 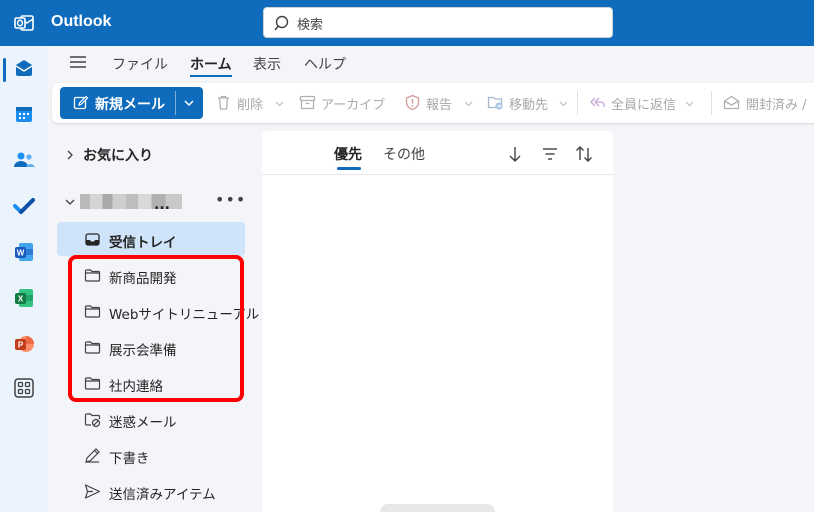 What do you see at coordinates (162, 495) in the screenshot?
I see `folder-label: 送信済みアイテム` at bounding box center [162, 495].